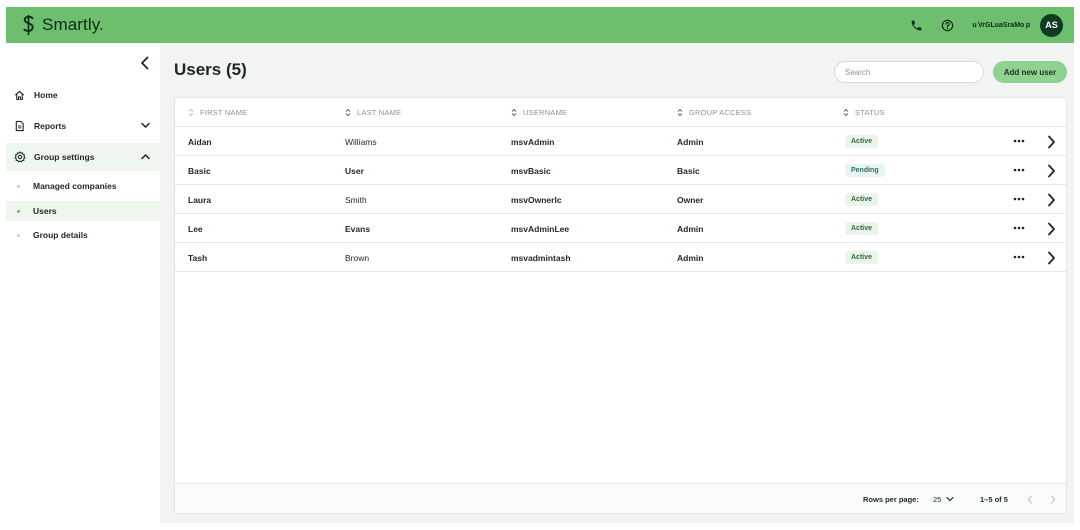 The width and height of the screenshot is (1080, 530). I want to click on column-header-first-name: FIRST NAME, so click(217, 112).